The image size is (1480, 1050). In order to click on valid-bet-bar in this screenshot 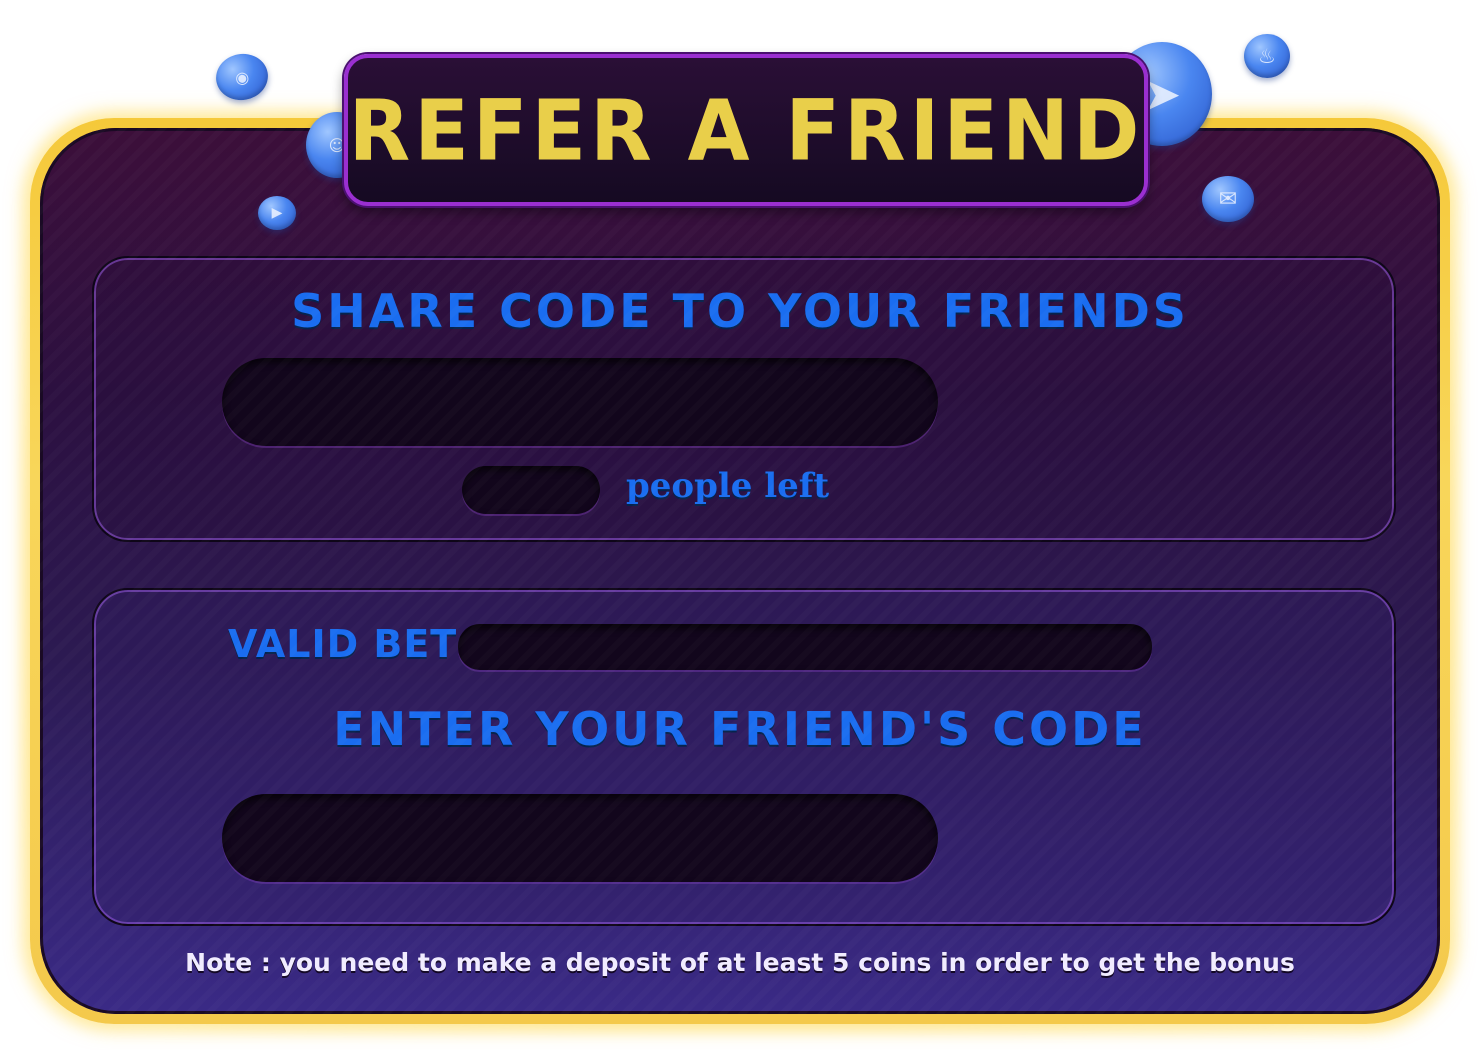, I will do `click(805, 647)`.